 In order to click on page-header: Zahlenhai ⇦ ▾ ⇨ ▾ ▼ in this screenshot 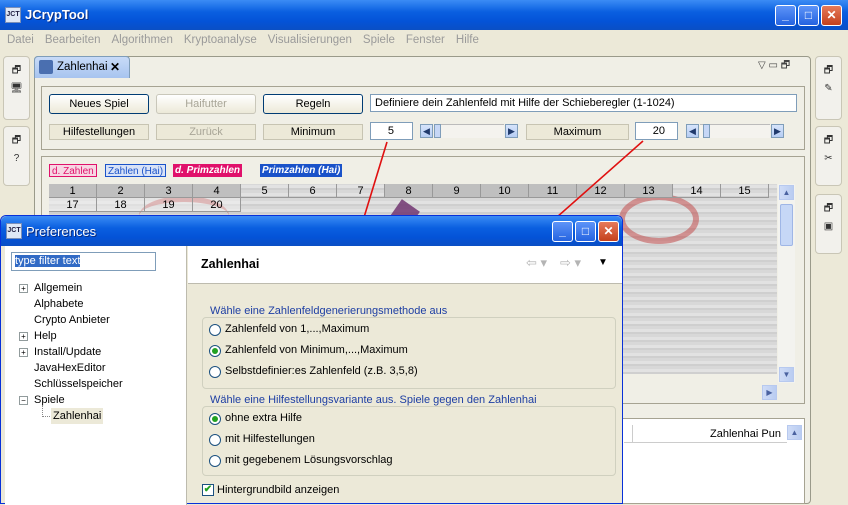, I will do `click(405, 265)`.